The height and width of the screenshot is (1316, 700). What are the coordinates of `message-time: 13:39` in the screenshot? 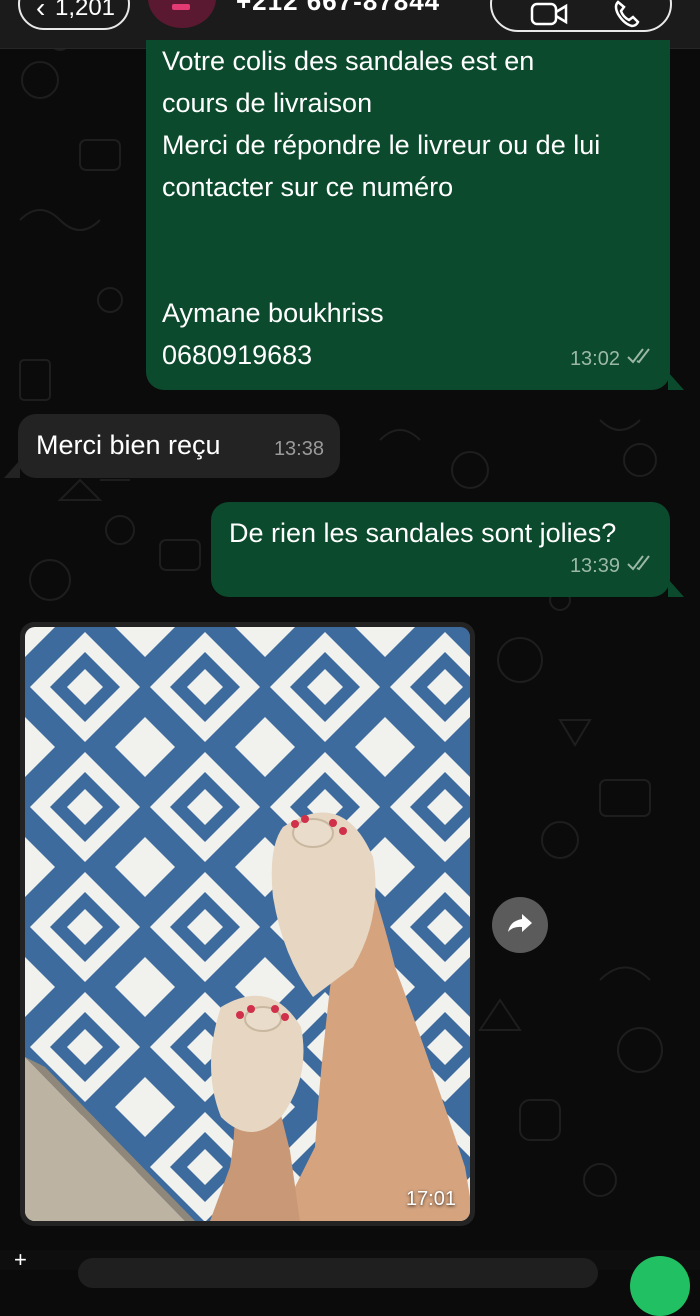 It's located at (594, 566).